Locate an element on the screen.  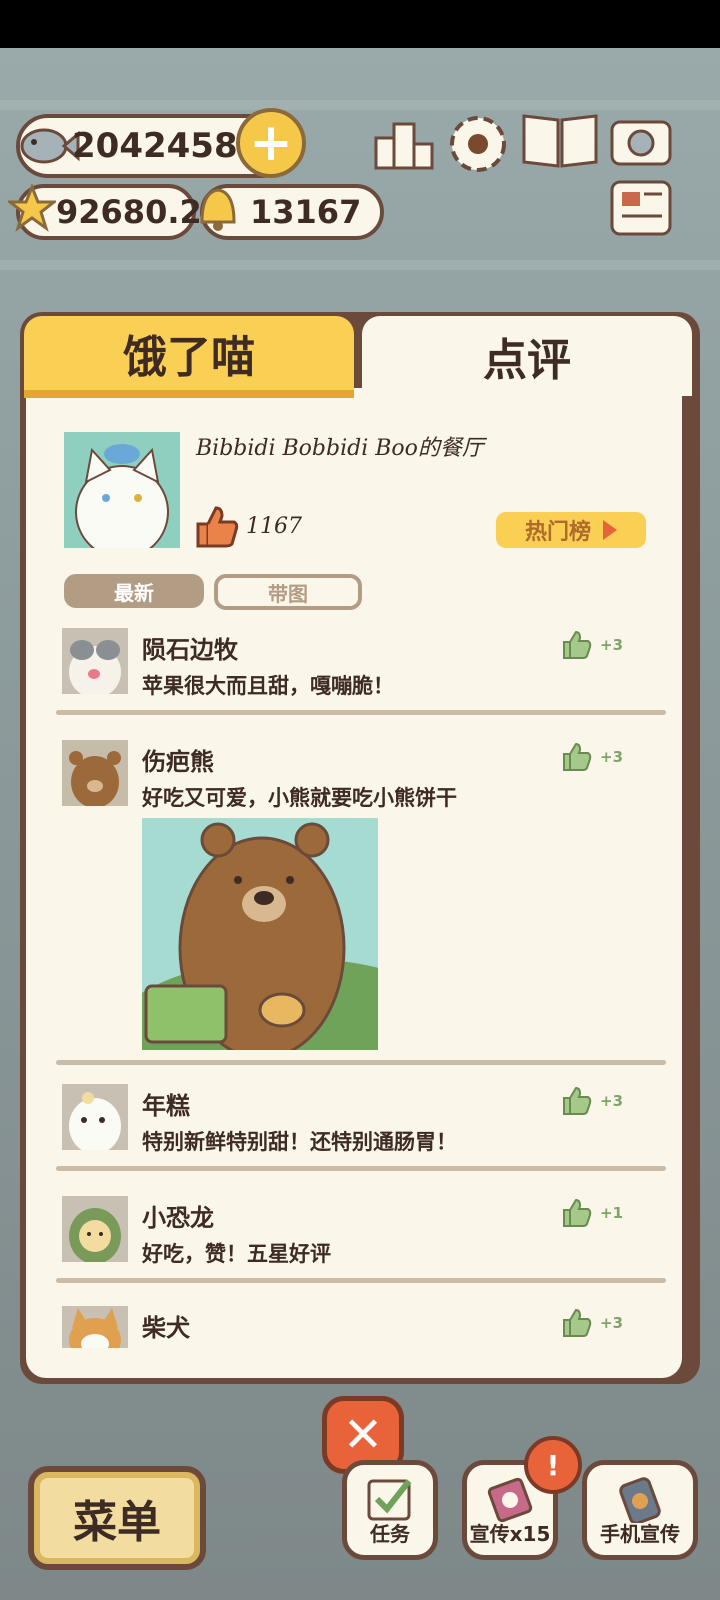
filter-photo-button: 带图 is located at coordinates (288, 592).